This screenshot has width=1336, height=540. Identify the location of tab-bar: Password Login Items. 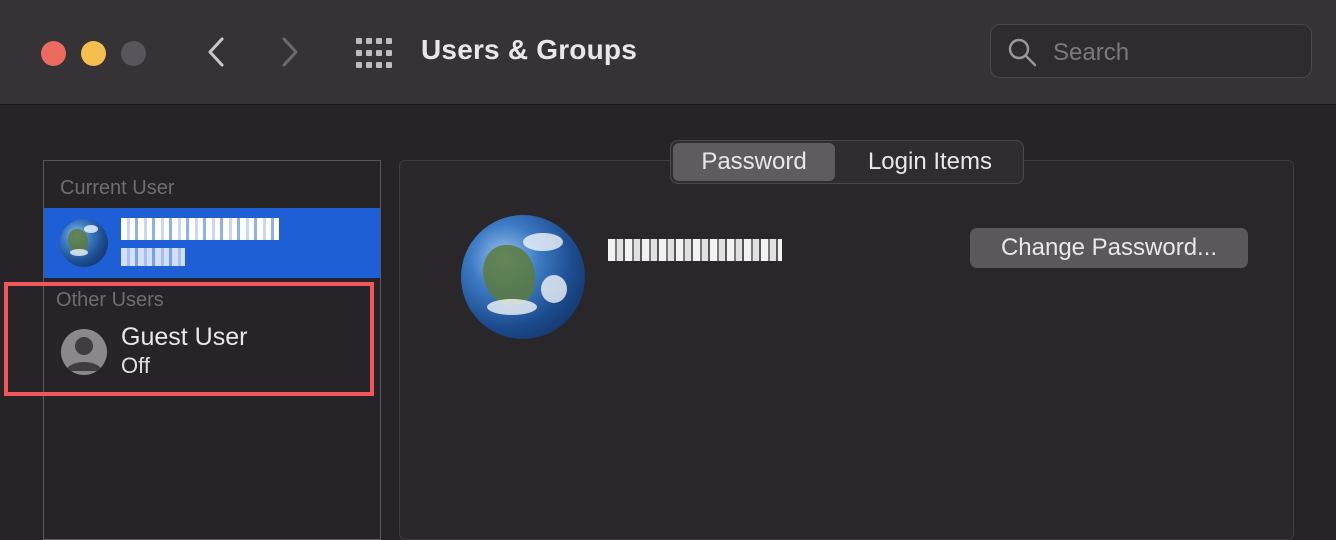
(847, 162).